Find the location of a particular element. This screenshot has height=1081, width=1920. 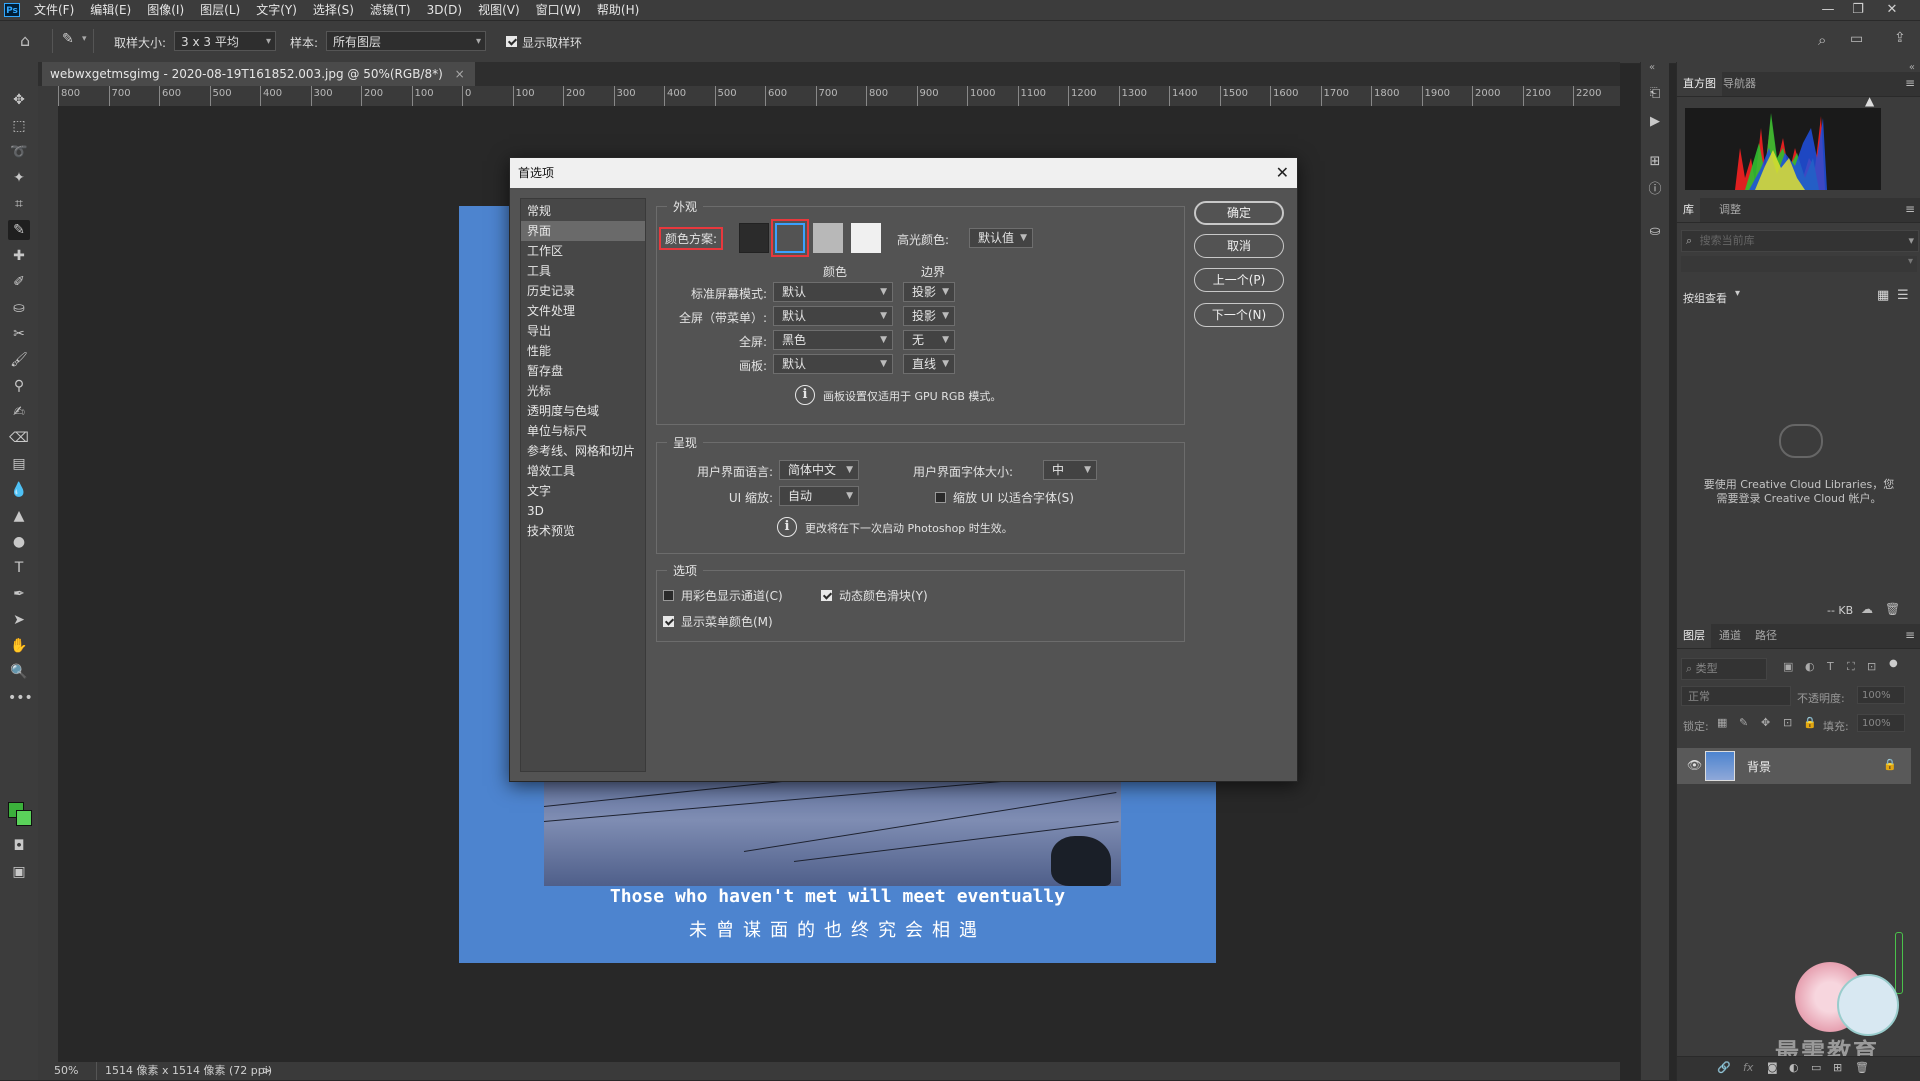

previous-button: 上一个(P) is located at coordinates (1239, 280).